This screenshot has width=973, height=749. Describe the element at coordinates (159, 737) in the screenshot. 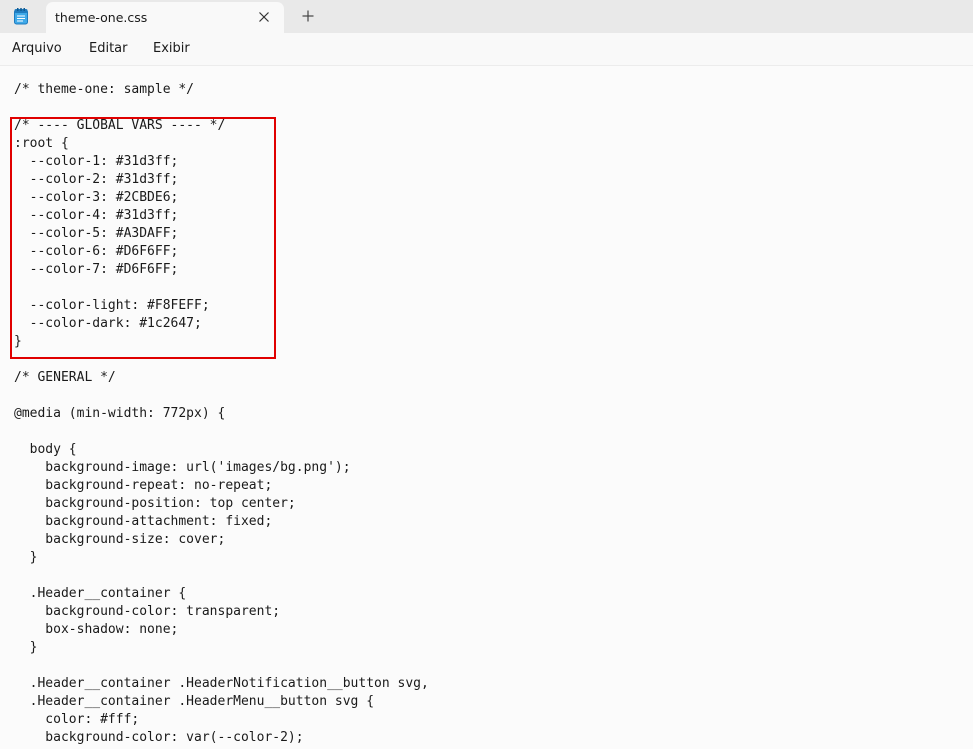

I see `code-line: background-color: var(--color-2);` at that location.